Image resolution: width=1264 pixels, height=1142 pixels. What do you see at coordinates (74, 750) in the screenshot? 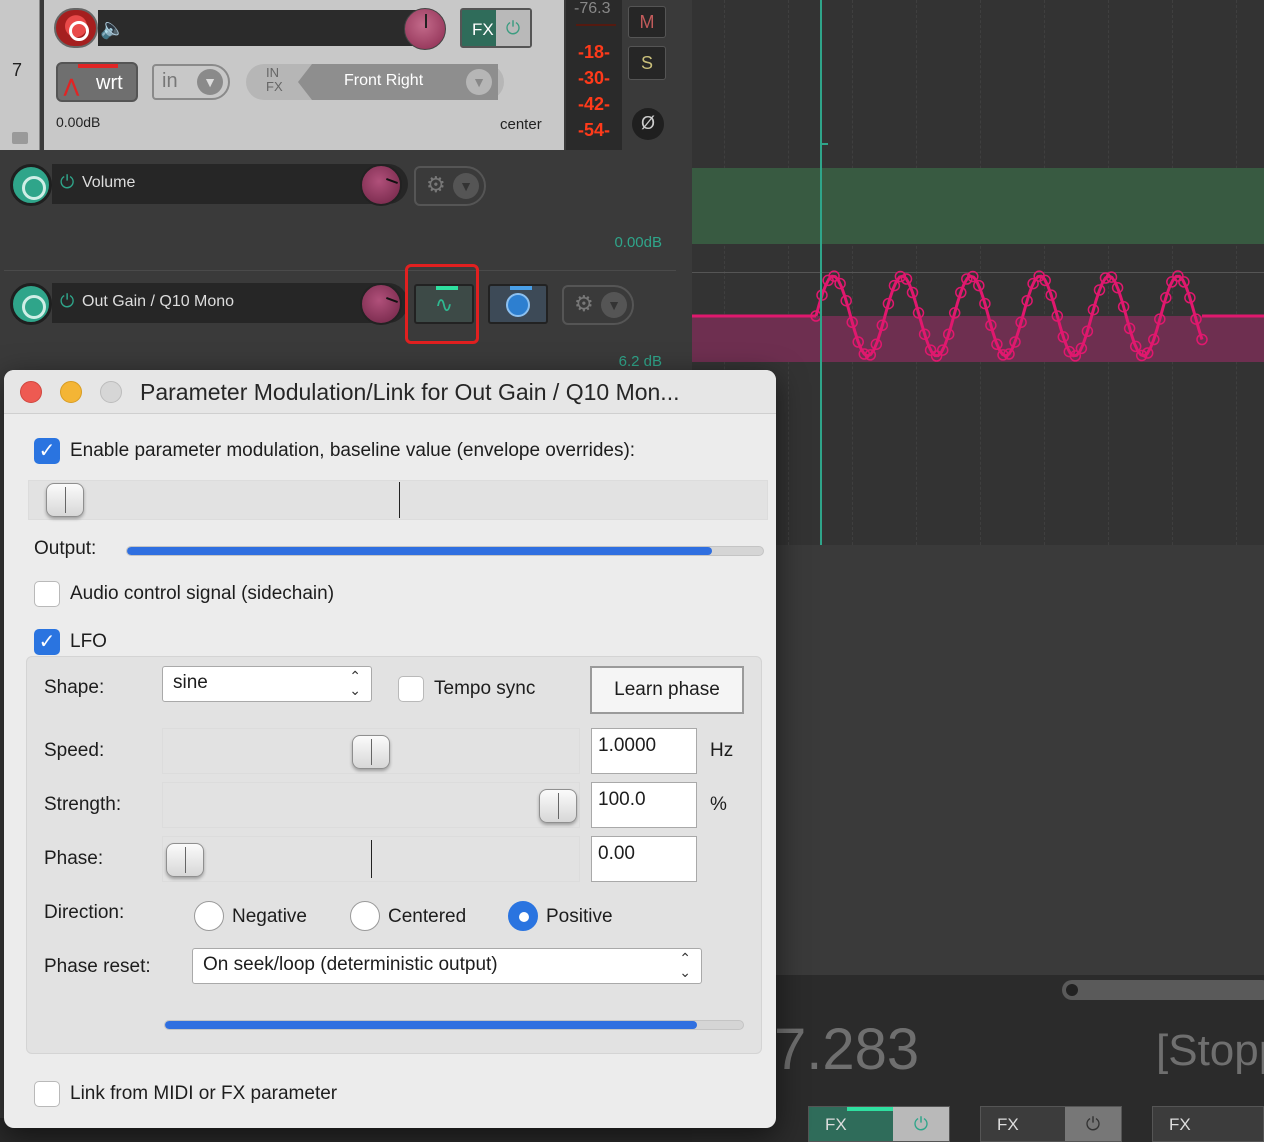
I see `speed-label: Speed:` at bounding box center [74, 750].